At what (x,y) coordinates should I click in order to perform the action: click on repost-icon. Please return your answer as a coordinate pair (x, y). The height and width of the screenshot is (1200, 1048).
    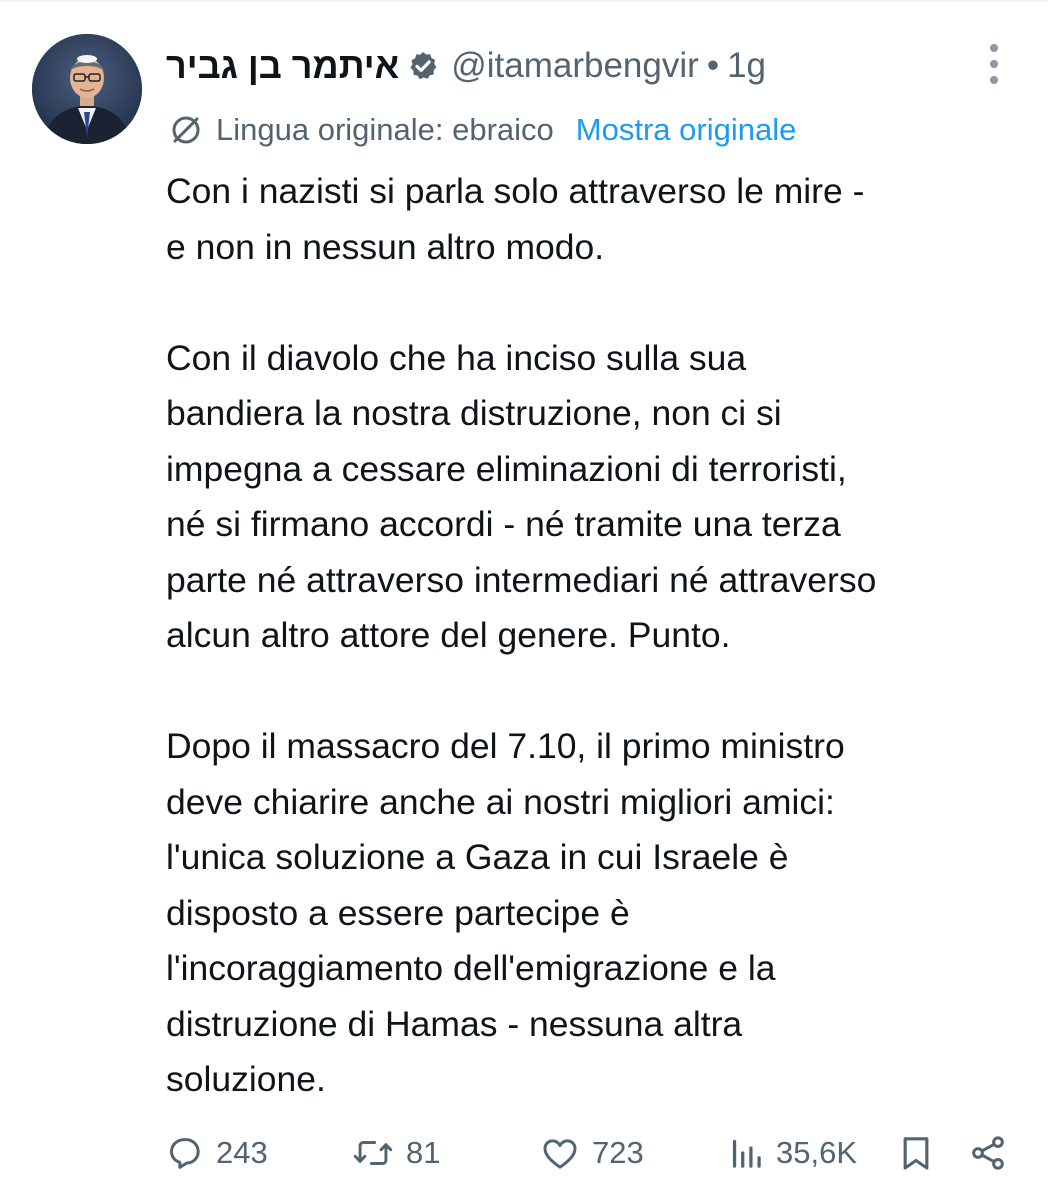
    Looking at the image, I should click on (373, 1153).